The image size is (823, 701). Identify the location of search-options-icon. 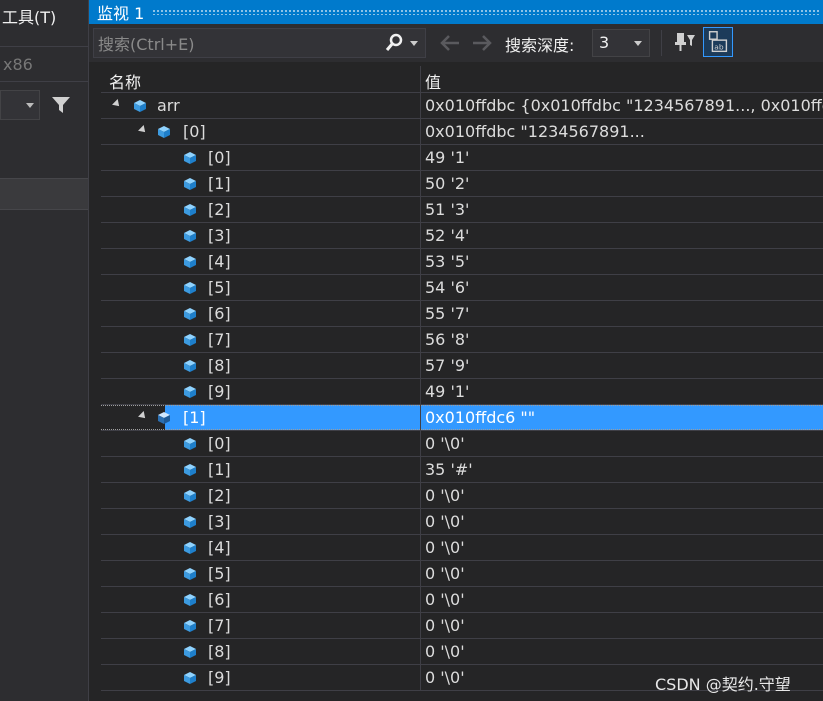
(414, 43).